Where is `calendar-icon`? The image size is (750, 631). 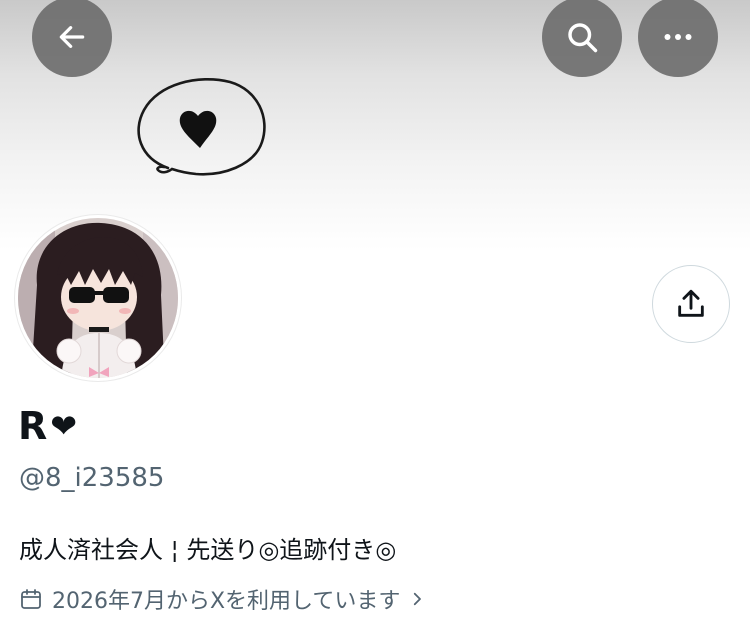 calendar-icon is located at coordinates (31, 599).